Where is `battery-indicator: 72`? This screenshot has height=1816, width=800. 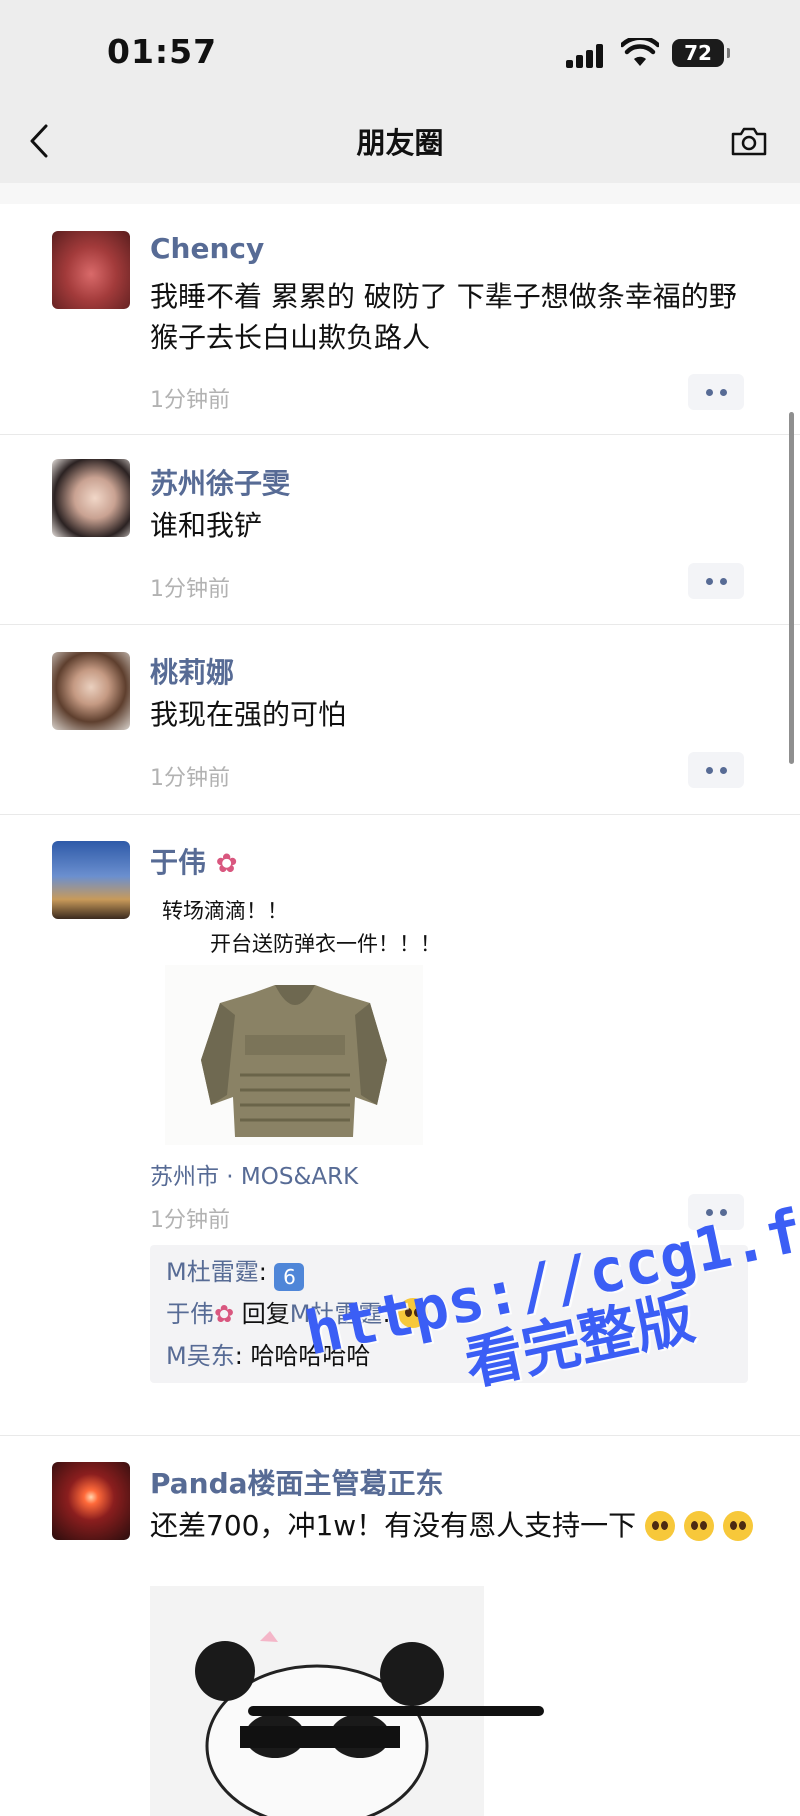 battery-indicator: 72 is located at coordinates (701, 53).